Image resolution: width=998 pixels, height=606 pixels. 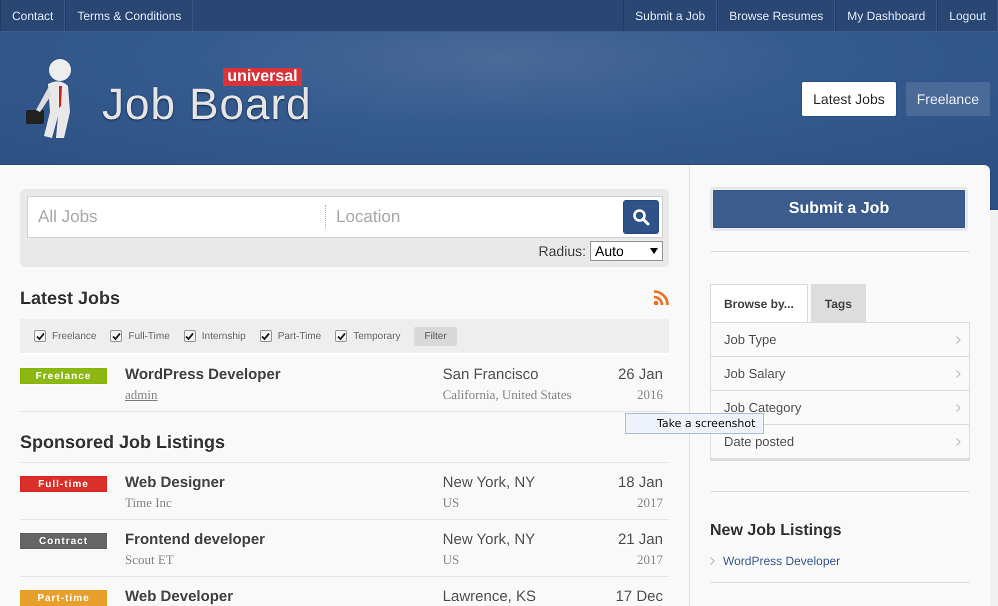 What do you see at coordinates (474, 217) in the screenshot?
I see `location-field: Location` at bounding box center [474, 217].